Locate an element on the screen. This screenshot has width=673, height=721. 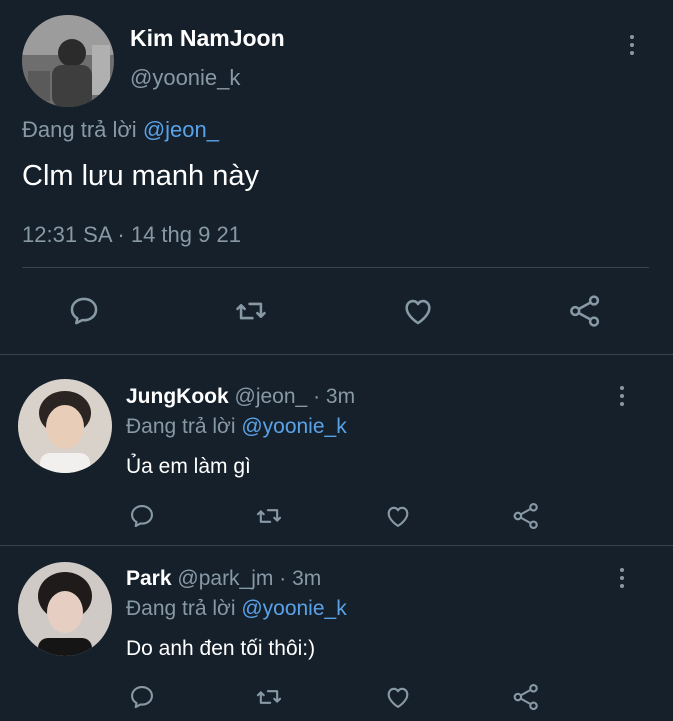
reply-header: JungKook @jeon_ · 3m is located at coordinates (240, 397).